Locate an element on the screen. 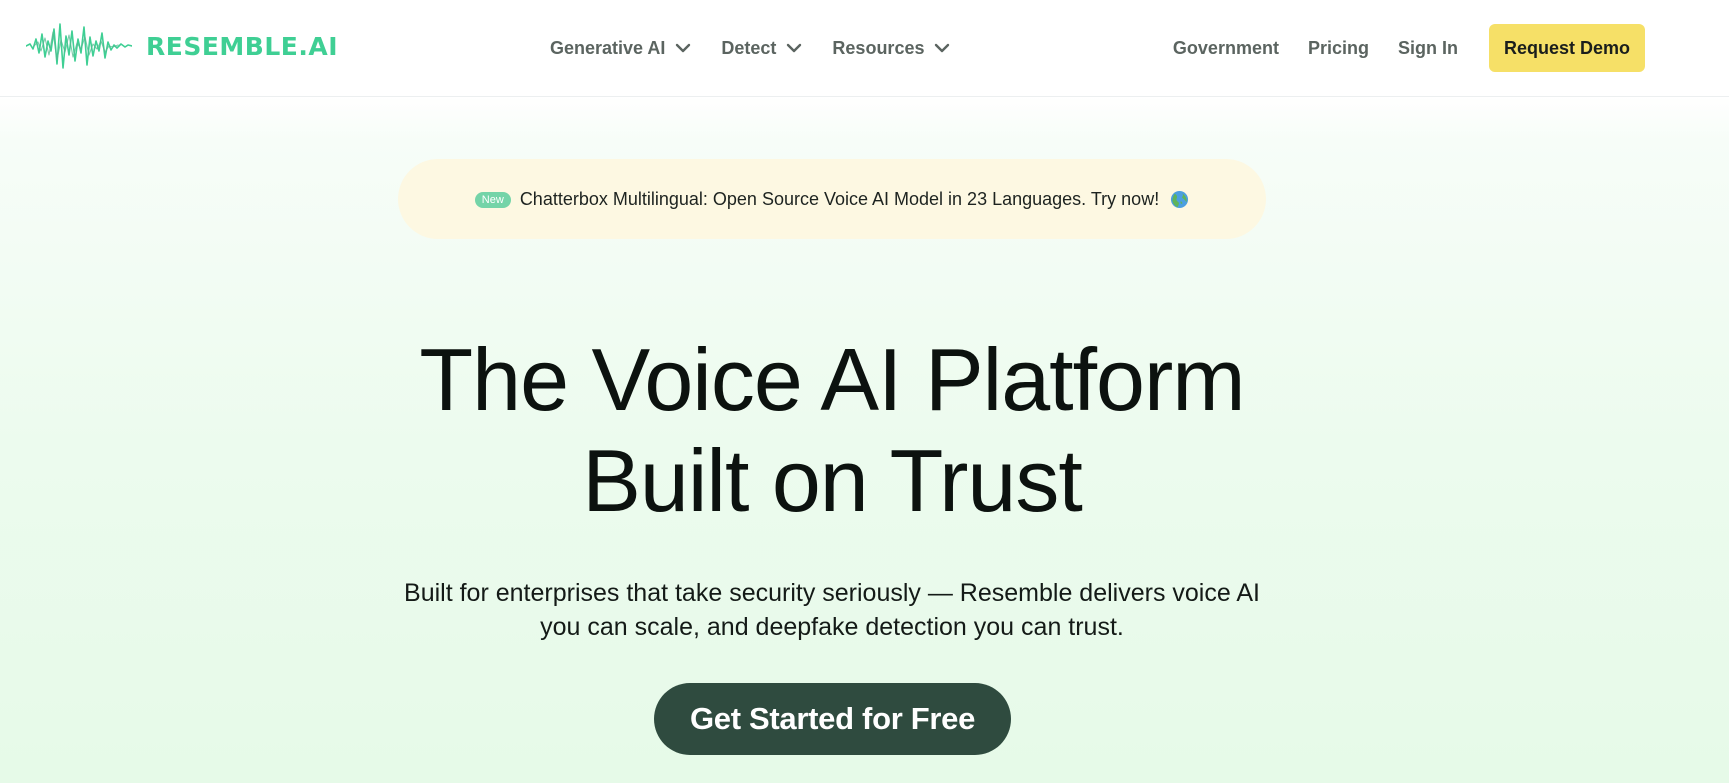 Image resolution: width=1729 pixels, height=783 pixels. resemble-logo: RESEMBLE.AI is located at coordinates (182, 46).